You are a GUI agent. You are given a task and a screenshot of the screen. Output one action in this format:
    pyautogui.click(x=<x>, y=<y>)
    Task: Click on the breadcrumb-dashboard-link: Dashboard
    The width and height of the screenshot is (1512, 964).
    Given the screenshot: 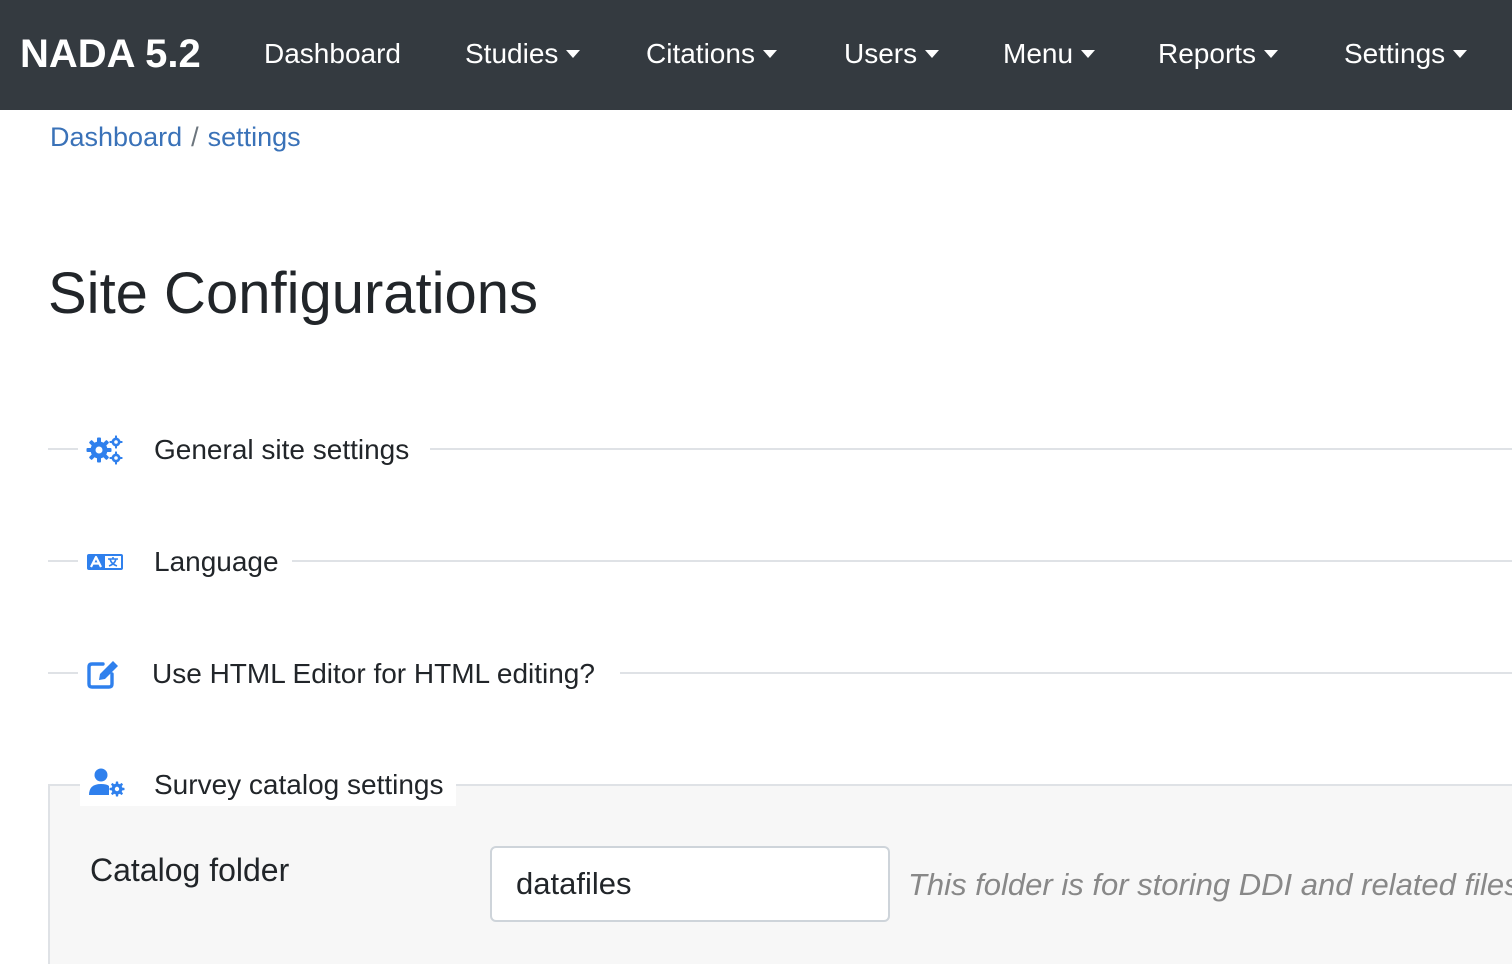 What is the action you would take?
    pyautogui.click(x=116, y=137)
    